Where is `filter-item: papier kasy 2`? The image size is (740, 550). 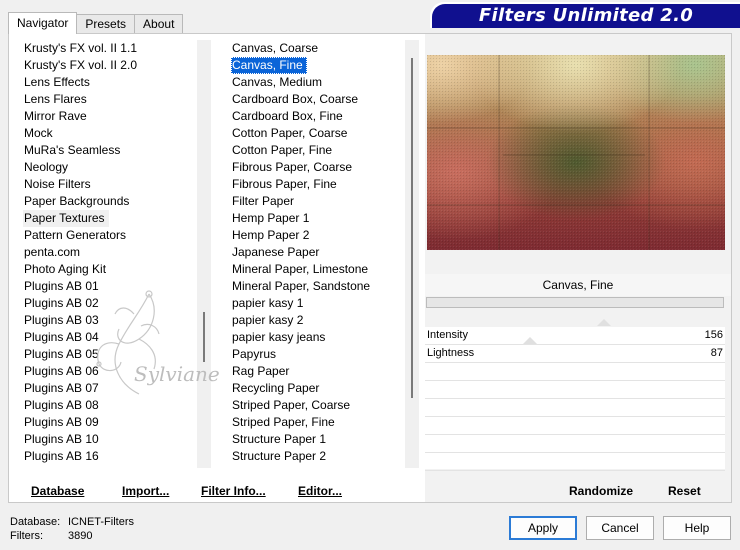 filter-item: papier kasy 2 is located at coordinates (319, 320).